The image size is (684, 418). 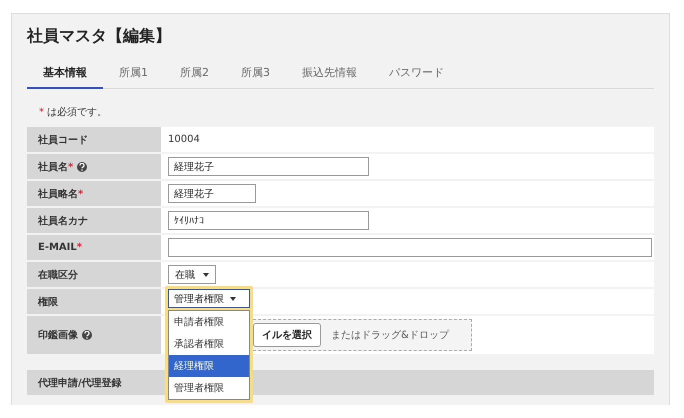 I want to click on field-value: 10004, so click(x=184, y=139).